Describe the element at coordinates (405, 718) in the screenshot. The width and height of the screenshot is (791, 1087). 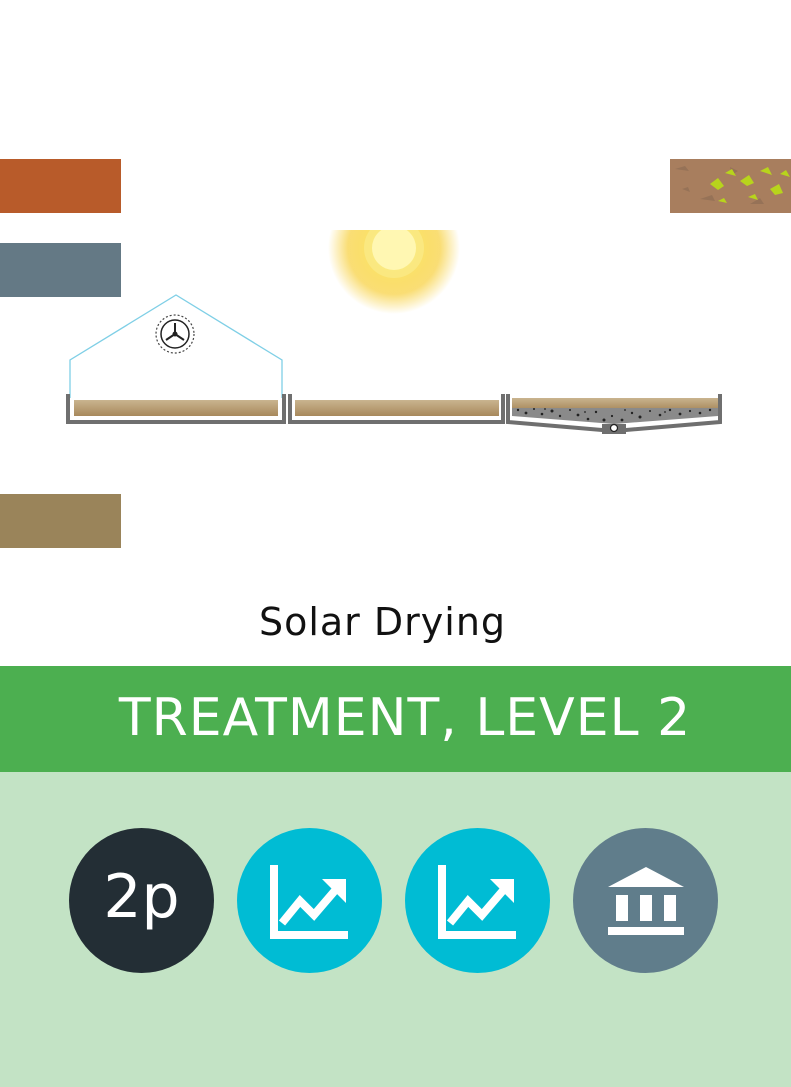
I see `category-label: TREATMENT, LEVEL 2` at that location.